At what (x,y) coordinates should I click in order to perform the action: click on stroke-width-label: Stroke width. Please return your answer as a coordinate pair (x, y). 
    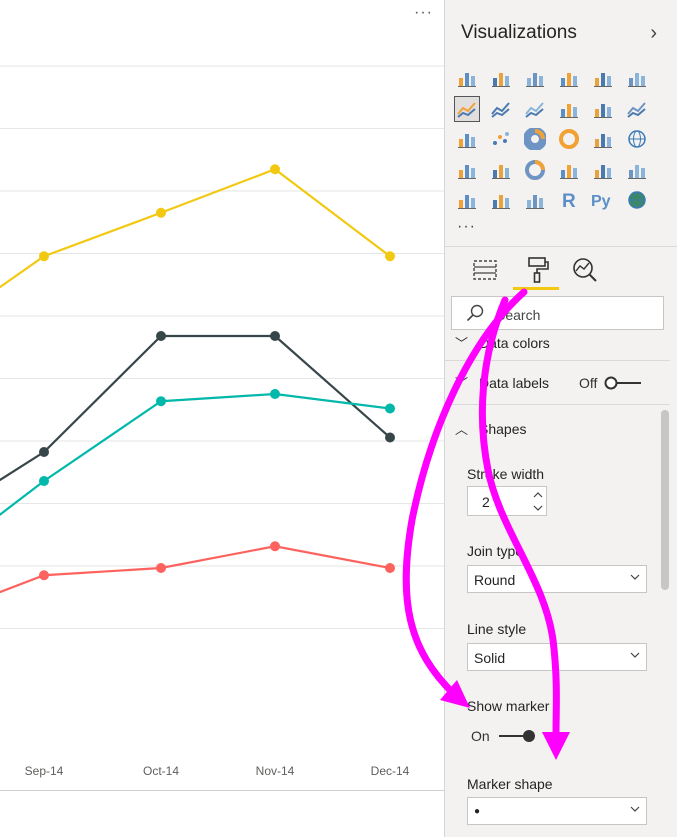
    Looking at the image, I should click on (506, 474).